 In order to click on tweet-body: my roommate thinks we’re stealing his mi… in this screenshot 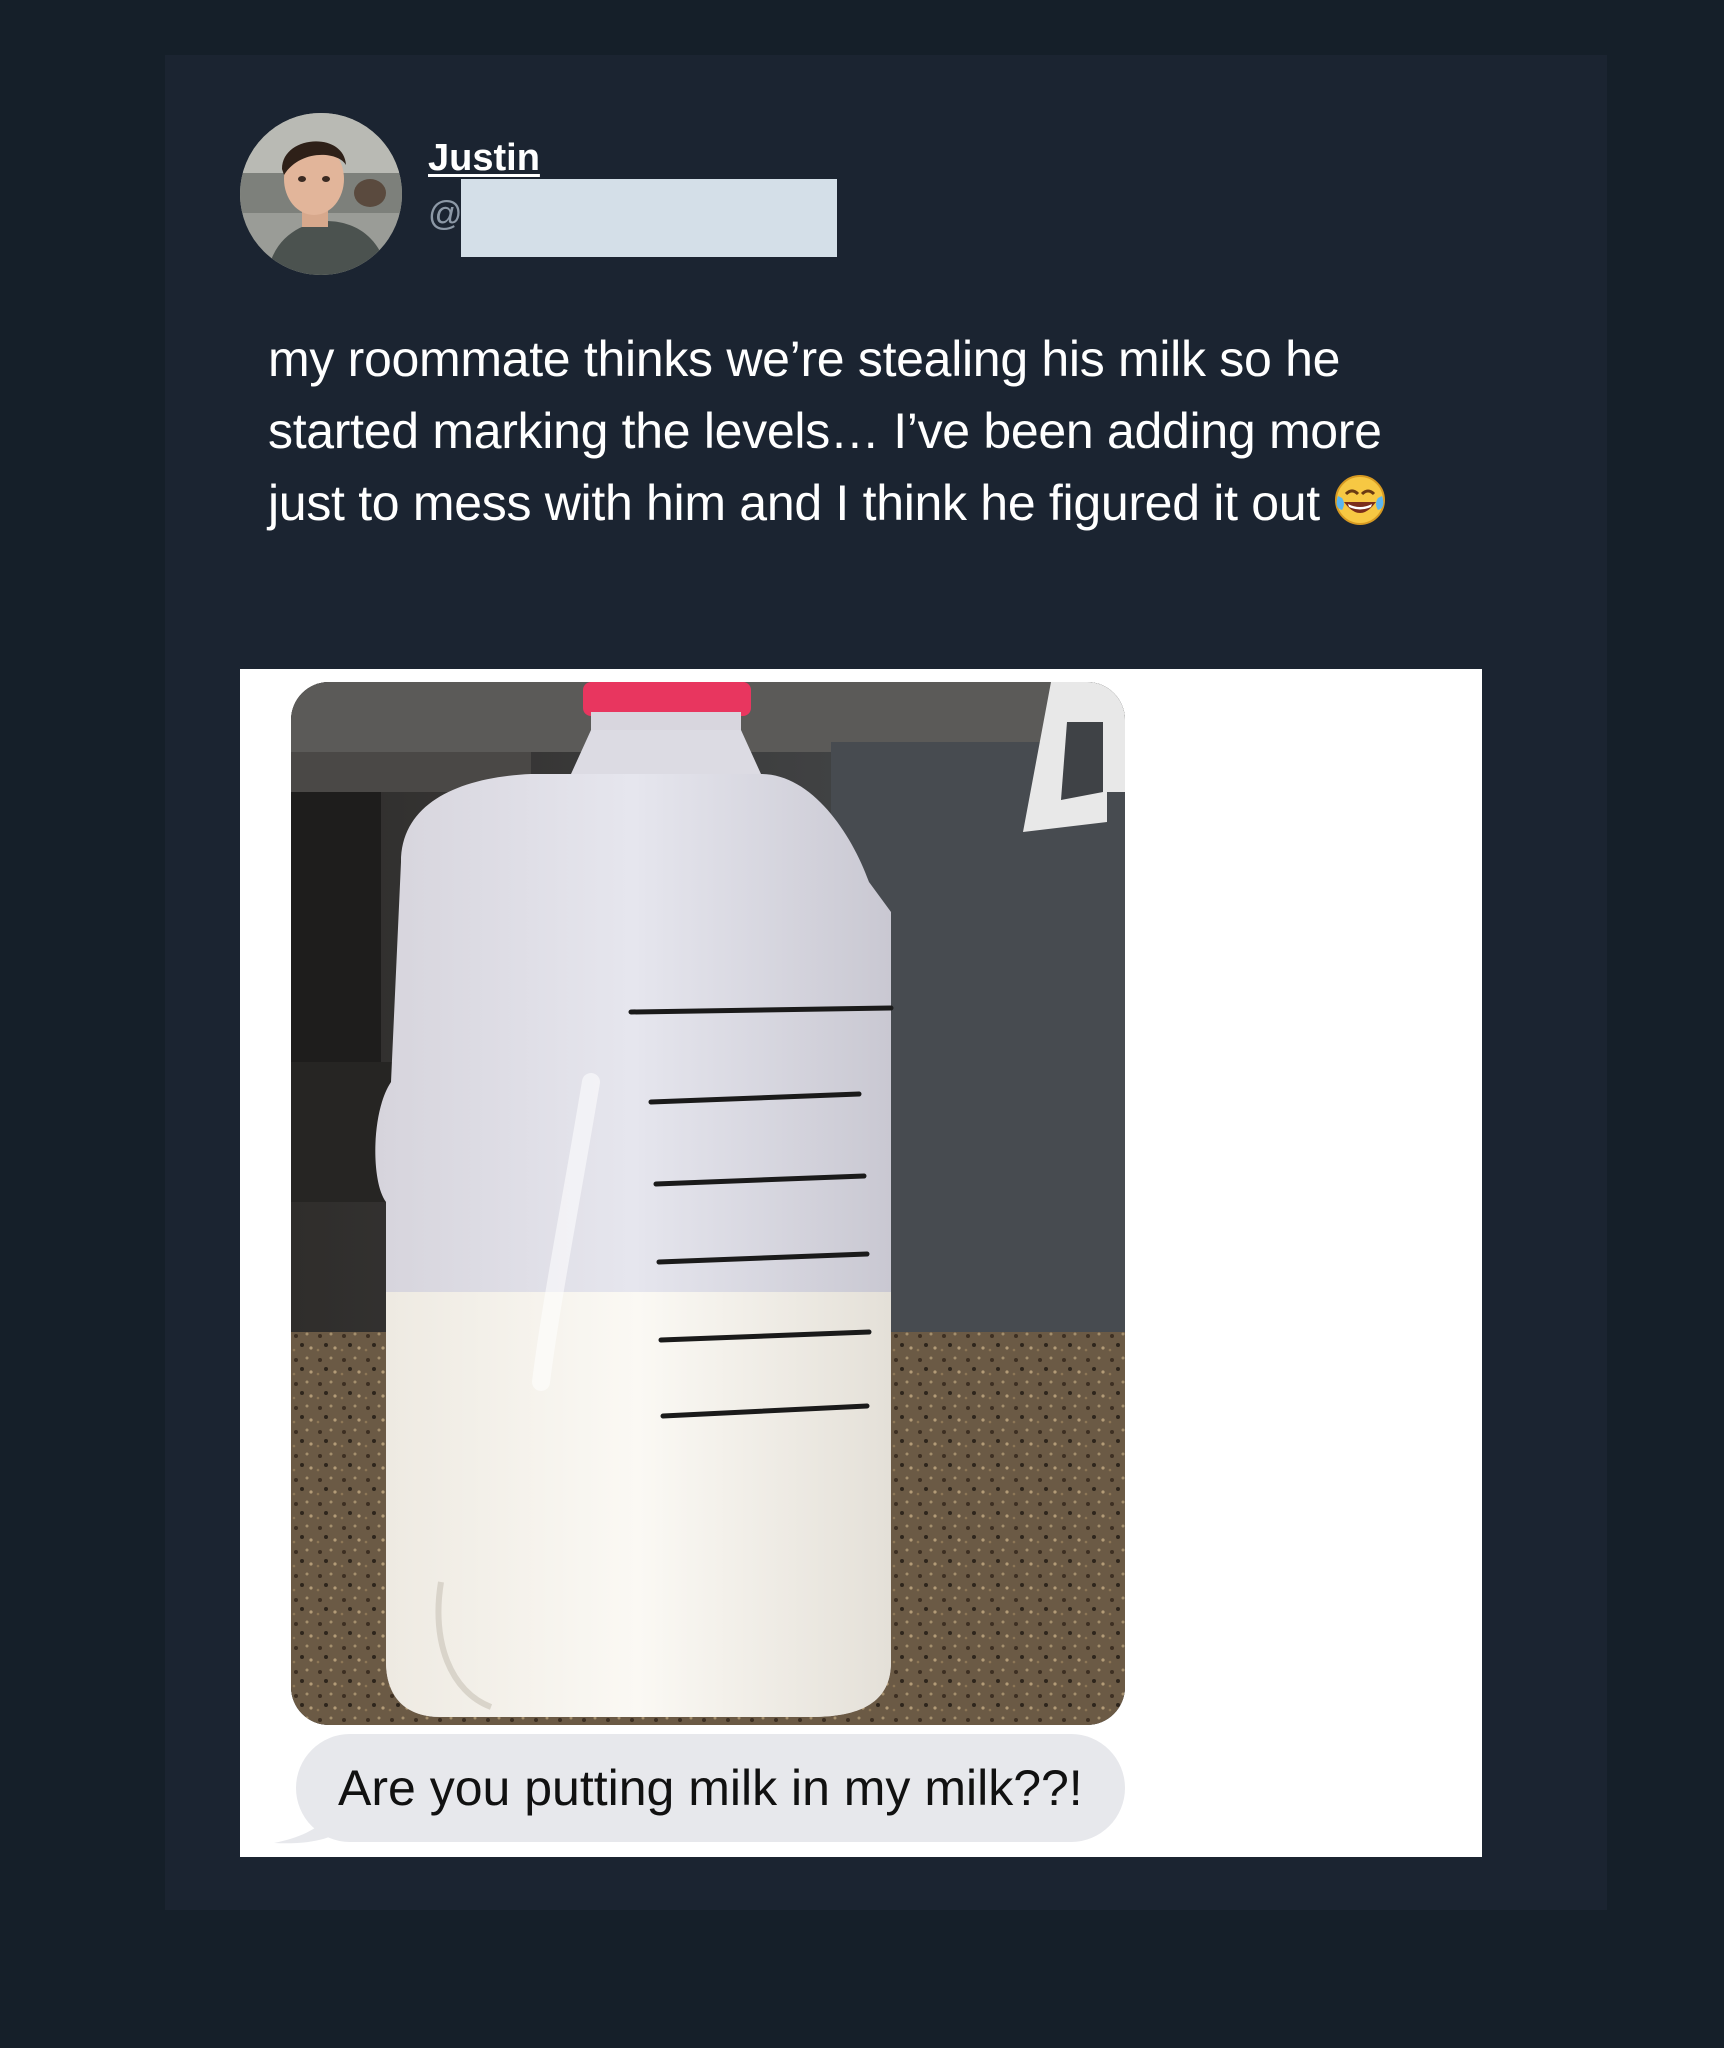, I will do `click(825, 431)`.